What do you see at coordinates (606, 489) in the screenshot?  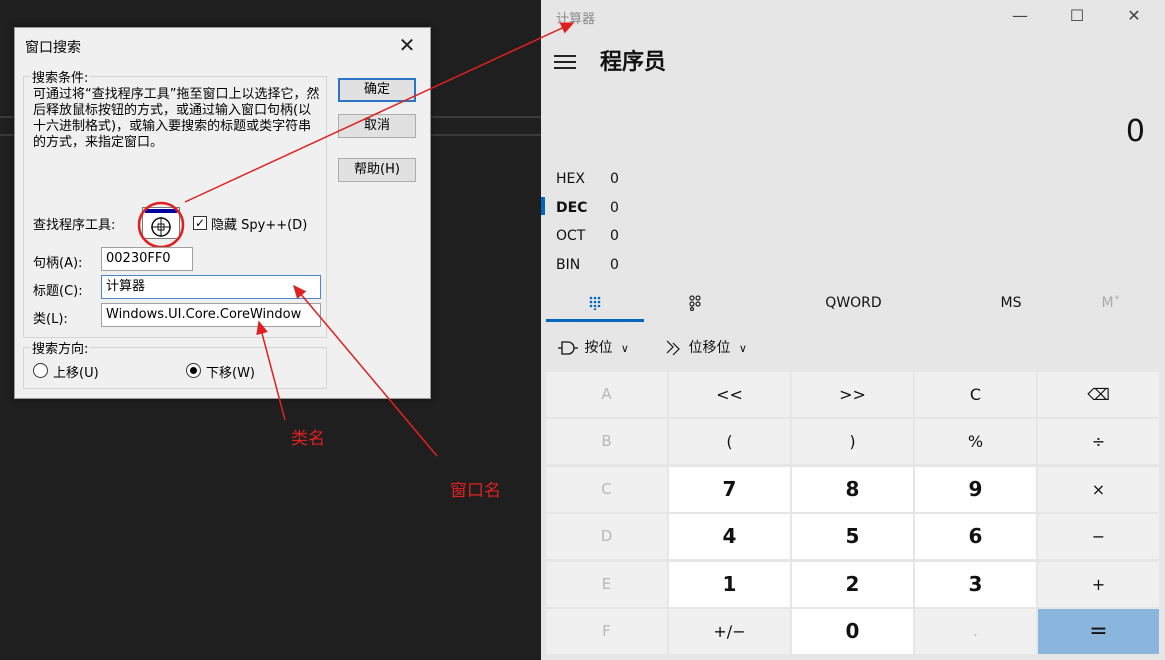 I see `key-hex-c: C` at bounding box center [606, 489].